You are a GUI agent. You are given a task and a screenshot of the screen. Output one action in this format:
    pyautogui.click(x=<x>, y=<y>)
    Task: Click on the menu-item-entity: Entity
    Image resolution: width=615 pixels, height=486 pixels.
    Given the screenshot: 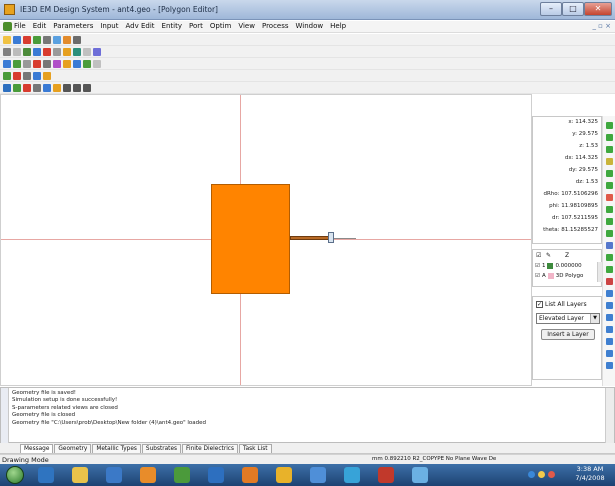 What is the action you would take?
    pyautogui.click(x=172, y=26)
    